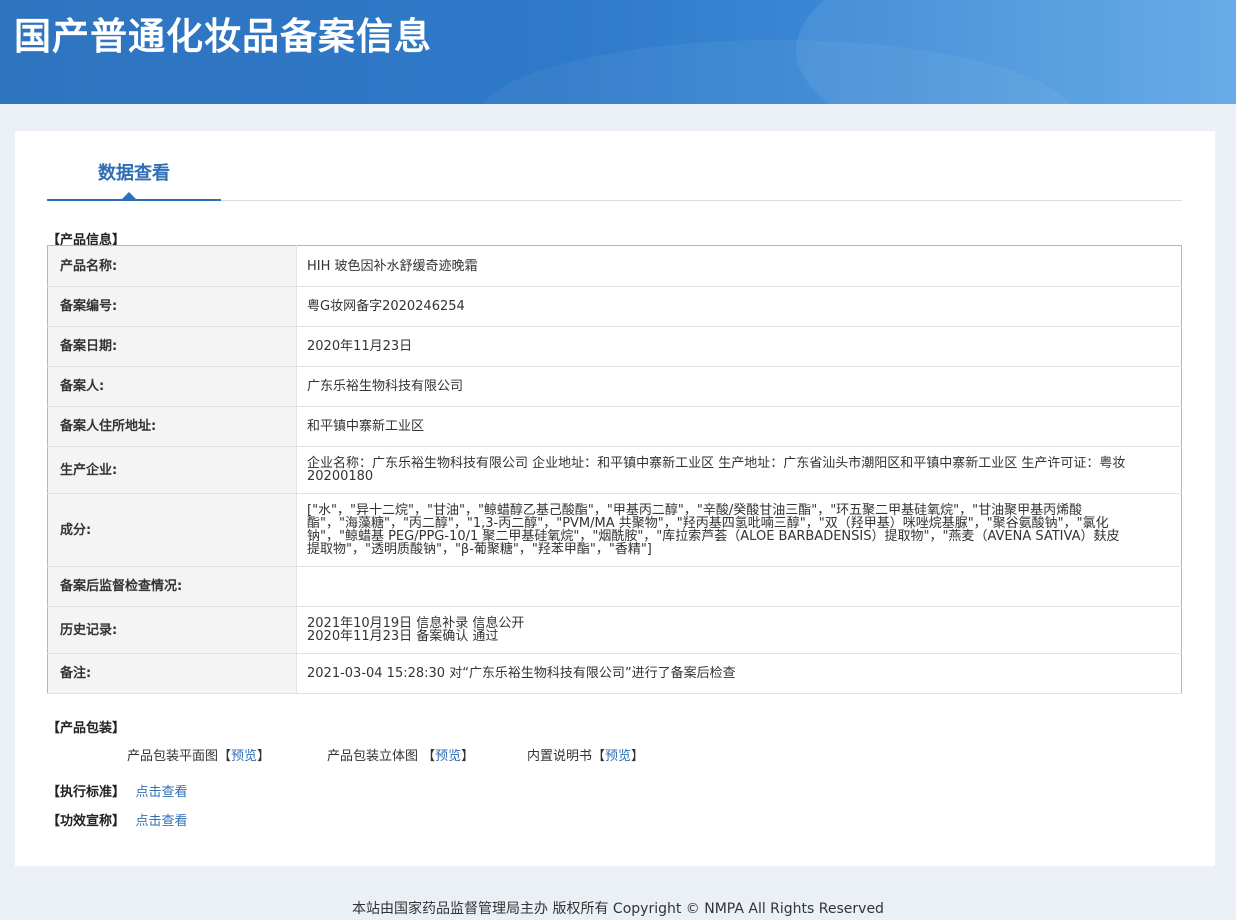 The image size is (1236, 920). I want to click on row-label: 备案日期:, so click(172, 346).